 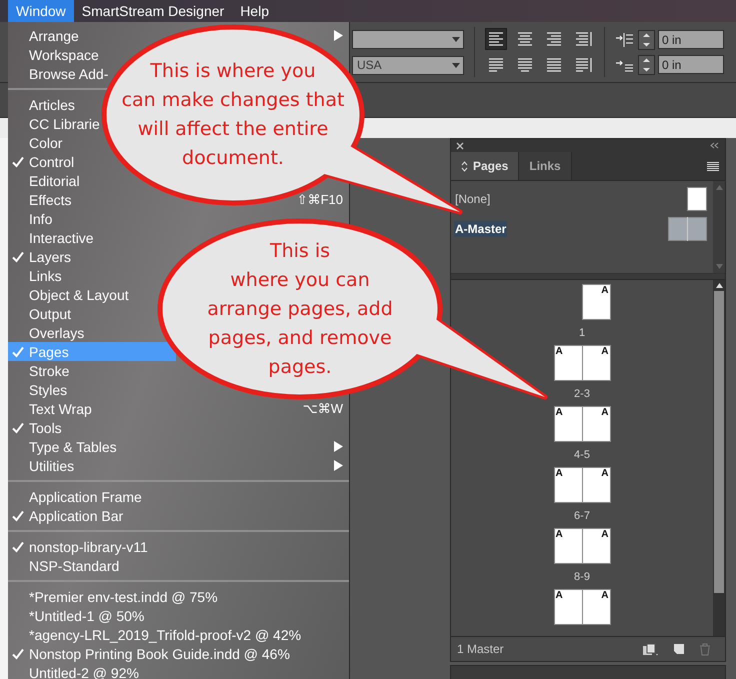 I want to click on menu-item: Output, so click(x=43, y=313).